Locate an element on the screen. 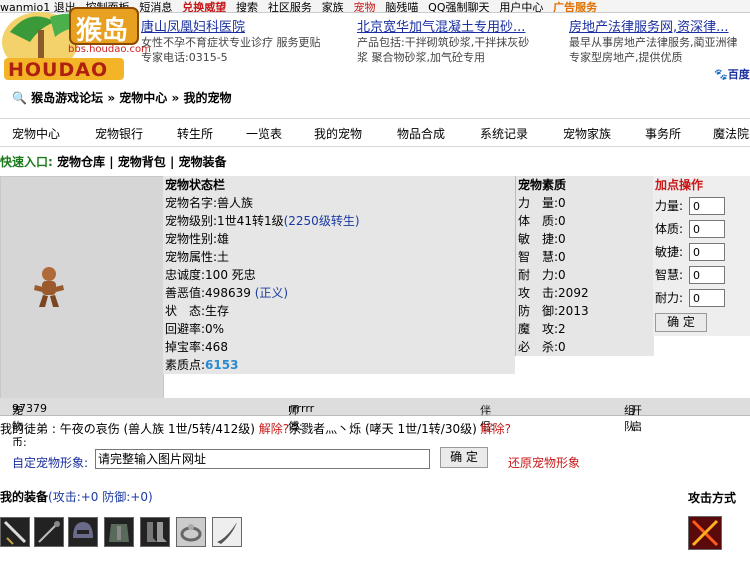 This screenshot has width=750, height=566. site-logo: 猴岛 bbs.houdao.com HOUDAO is located at coordinates (75, 43).